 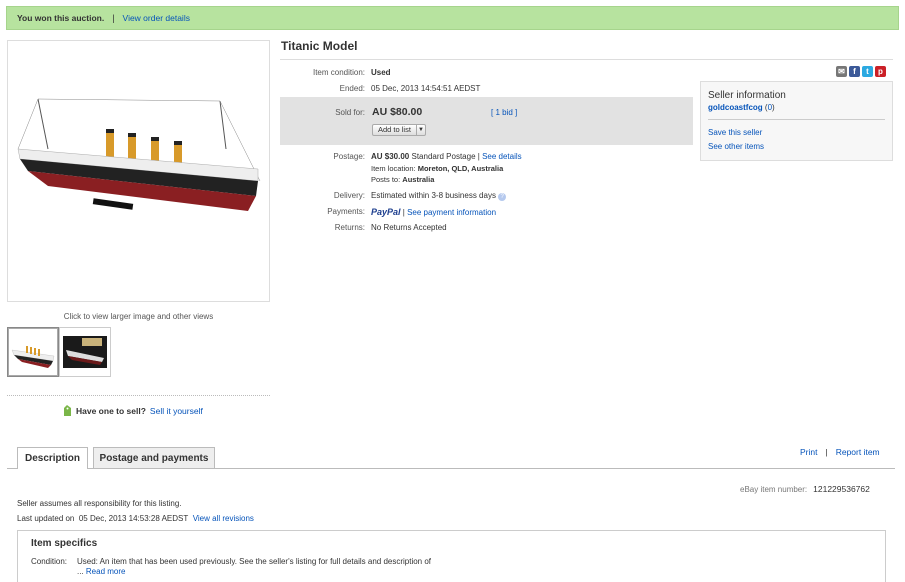 I want to click on postage-type: Standard Postage |, so click(x=445, y=156).